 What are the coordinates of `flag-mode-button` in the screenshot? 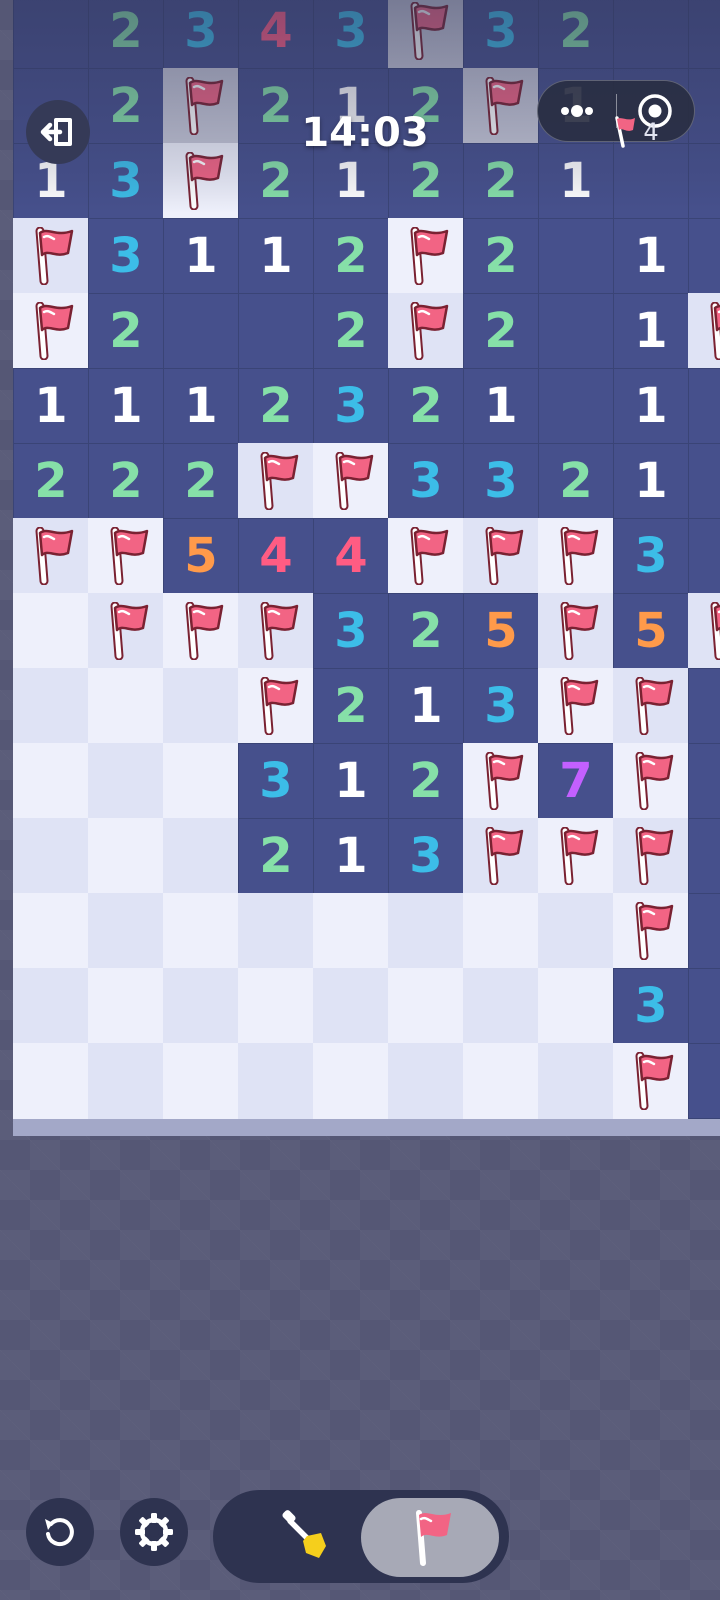 It's located at (430, 1537).